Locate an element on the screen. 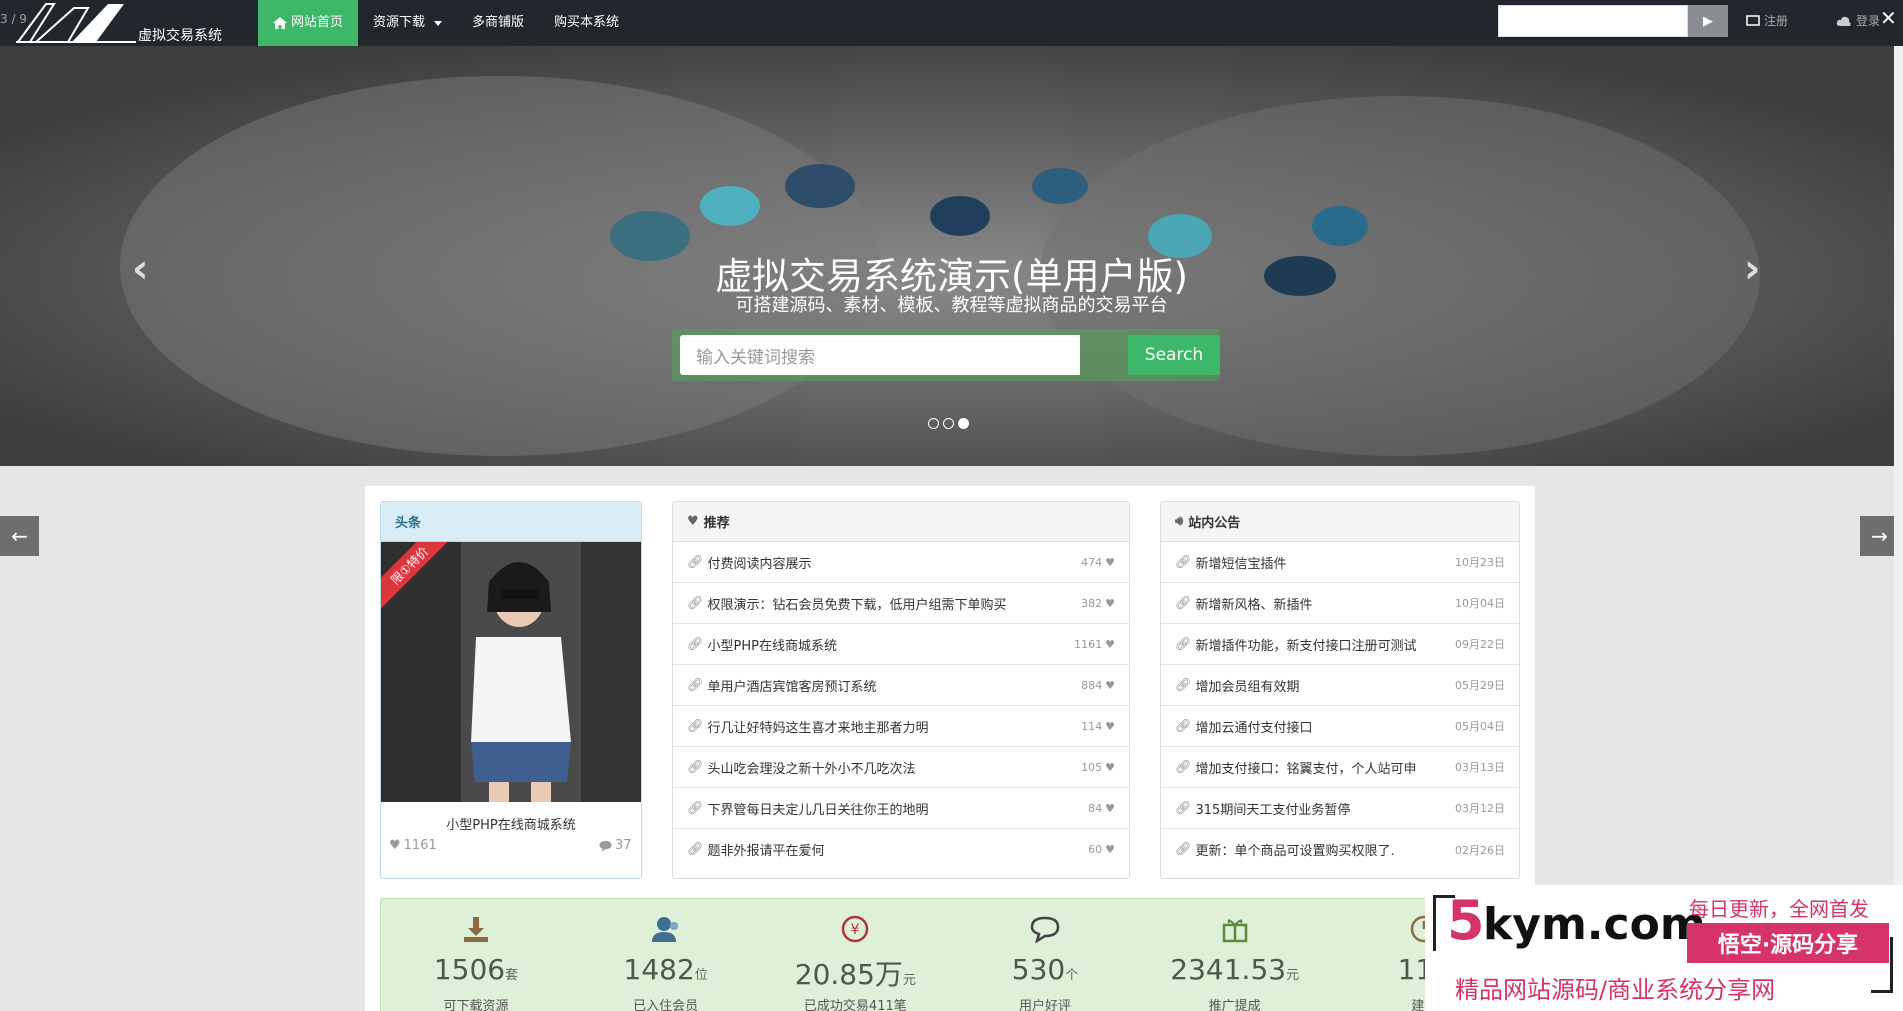 This screenshot has height=1011, width=1903. list-item: 🔗︎ 增加支付接口：铭翼支付，个人站可申 03月13日 is located at coordinates (1340, 767).